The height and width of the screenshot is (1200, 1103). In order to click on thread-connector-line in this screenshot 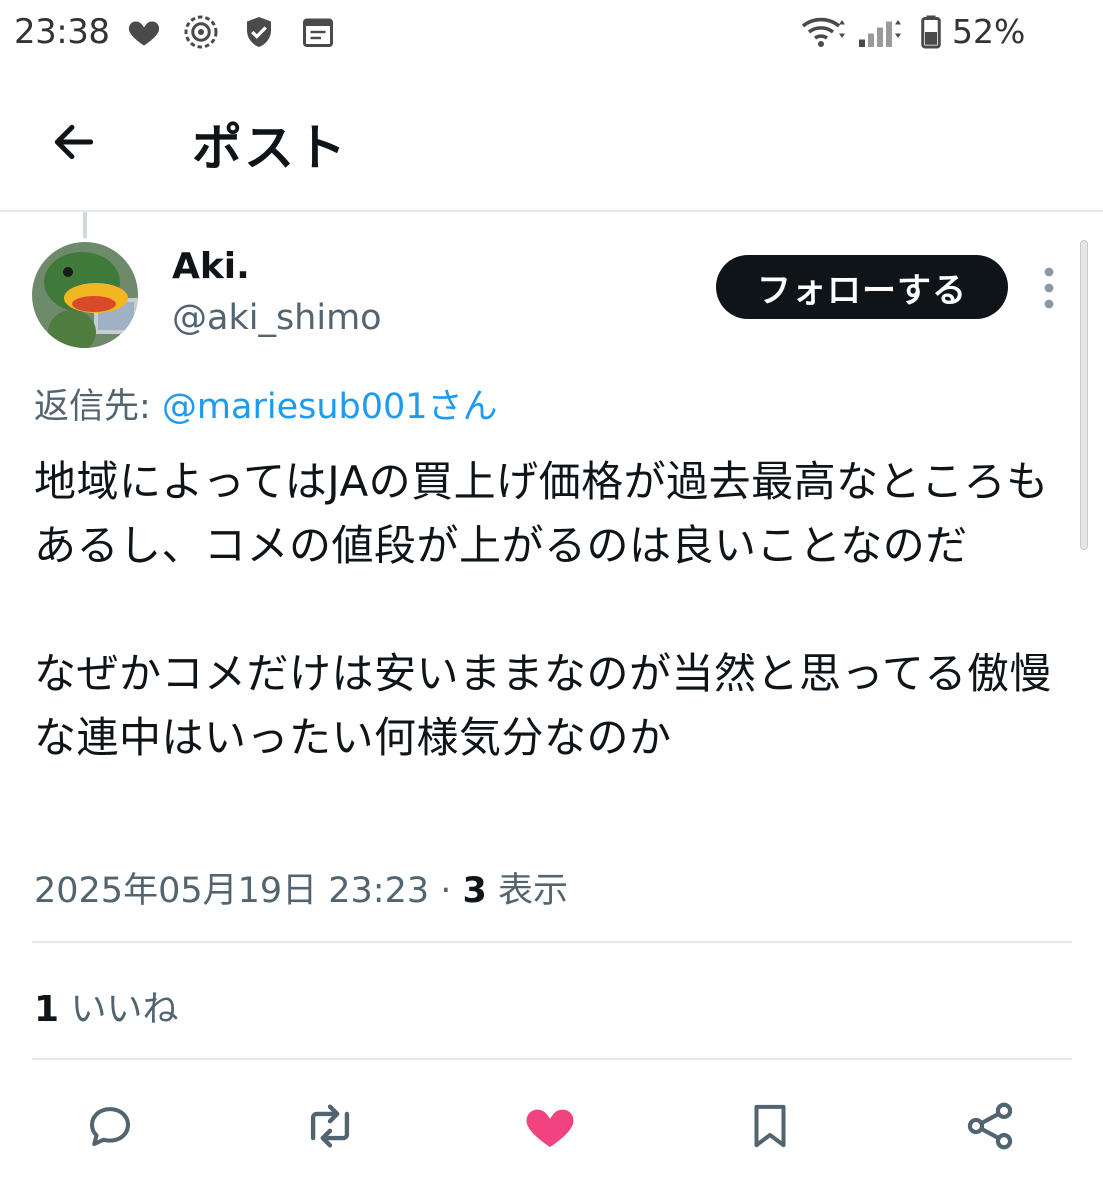, I will do `click(85, 225)`.